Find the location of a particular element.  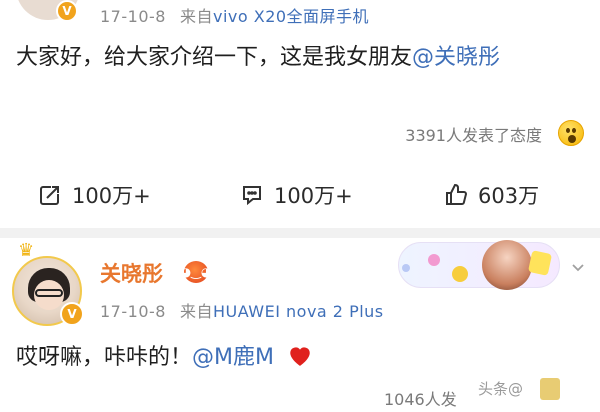

like-button: 603万 is located at coordinates (491, 195).